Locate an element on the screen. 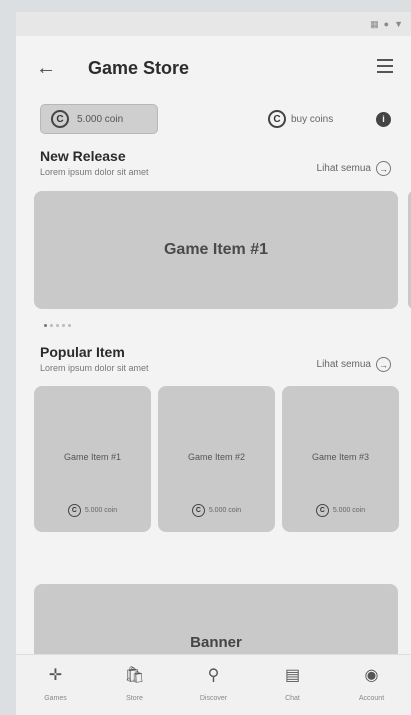  nav-item-account: ◉ Account is located at coordinates (371, 685).